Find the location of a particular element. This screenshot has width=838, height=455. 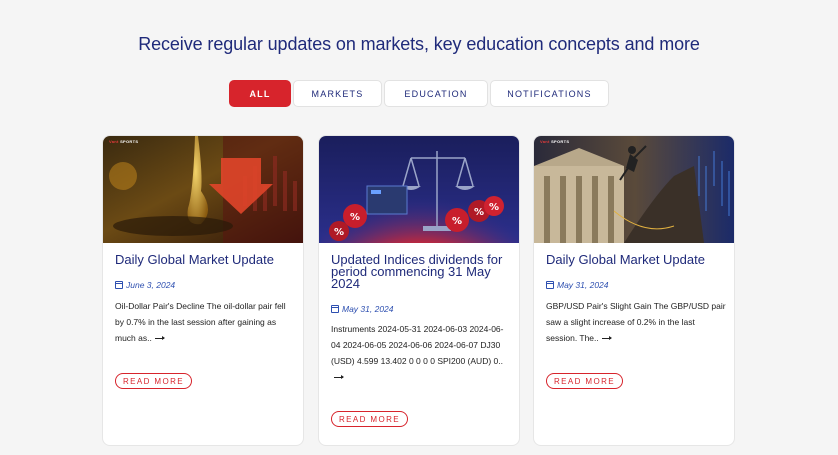

tab-education: EDUCATION is located at coordinates (436, 93).